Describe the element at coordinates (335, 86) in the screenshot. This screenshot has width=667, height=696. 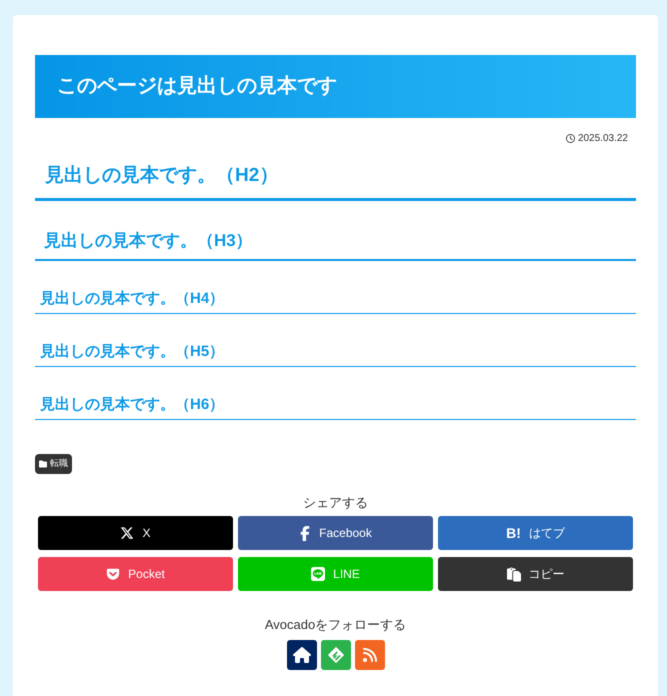
I see `page-title: このページは見出しの見本です` at that location.